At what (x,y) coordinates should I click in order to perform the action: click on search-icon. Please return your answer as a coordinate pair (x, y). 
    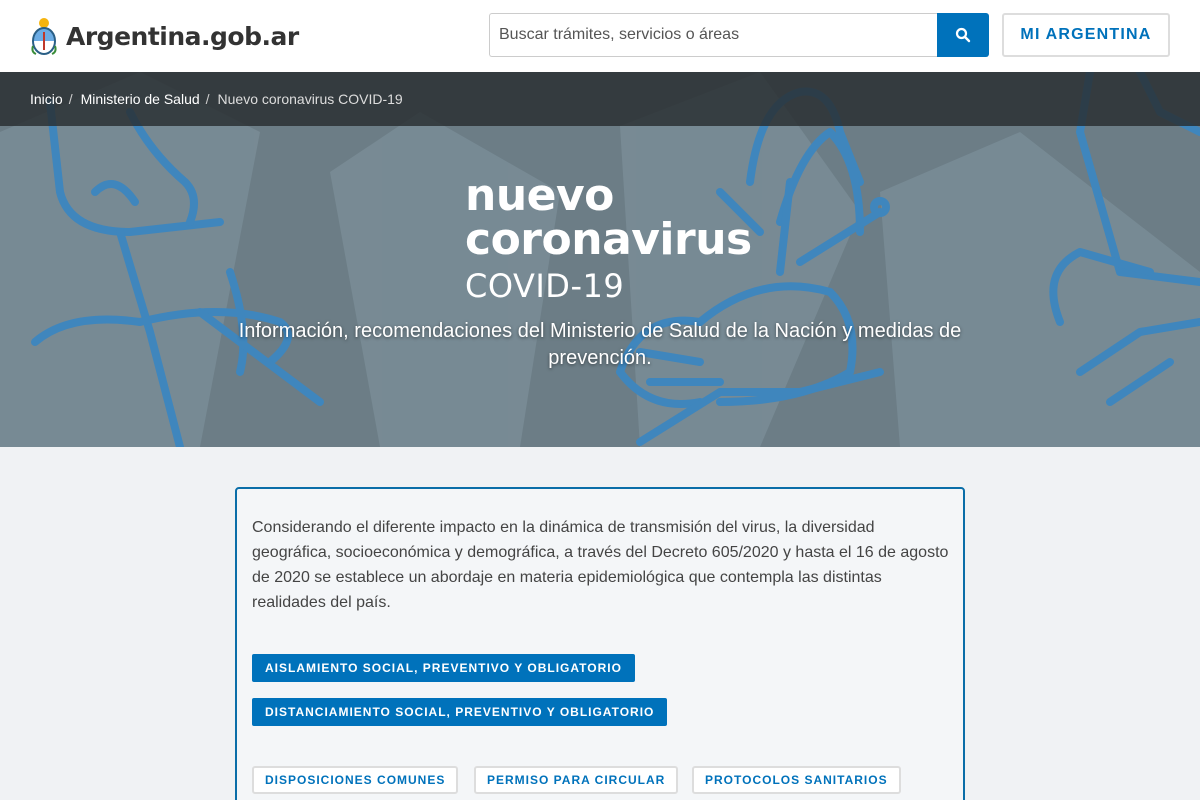
    Looking at the image, I should click on (963, 35).